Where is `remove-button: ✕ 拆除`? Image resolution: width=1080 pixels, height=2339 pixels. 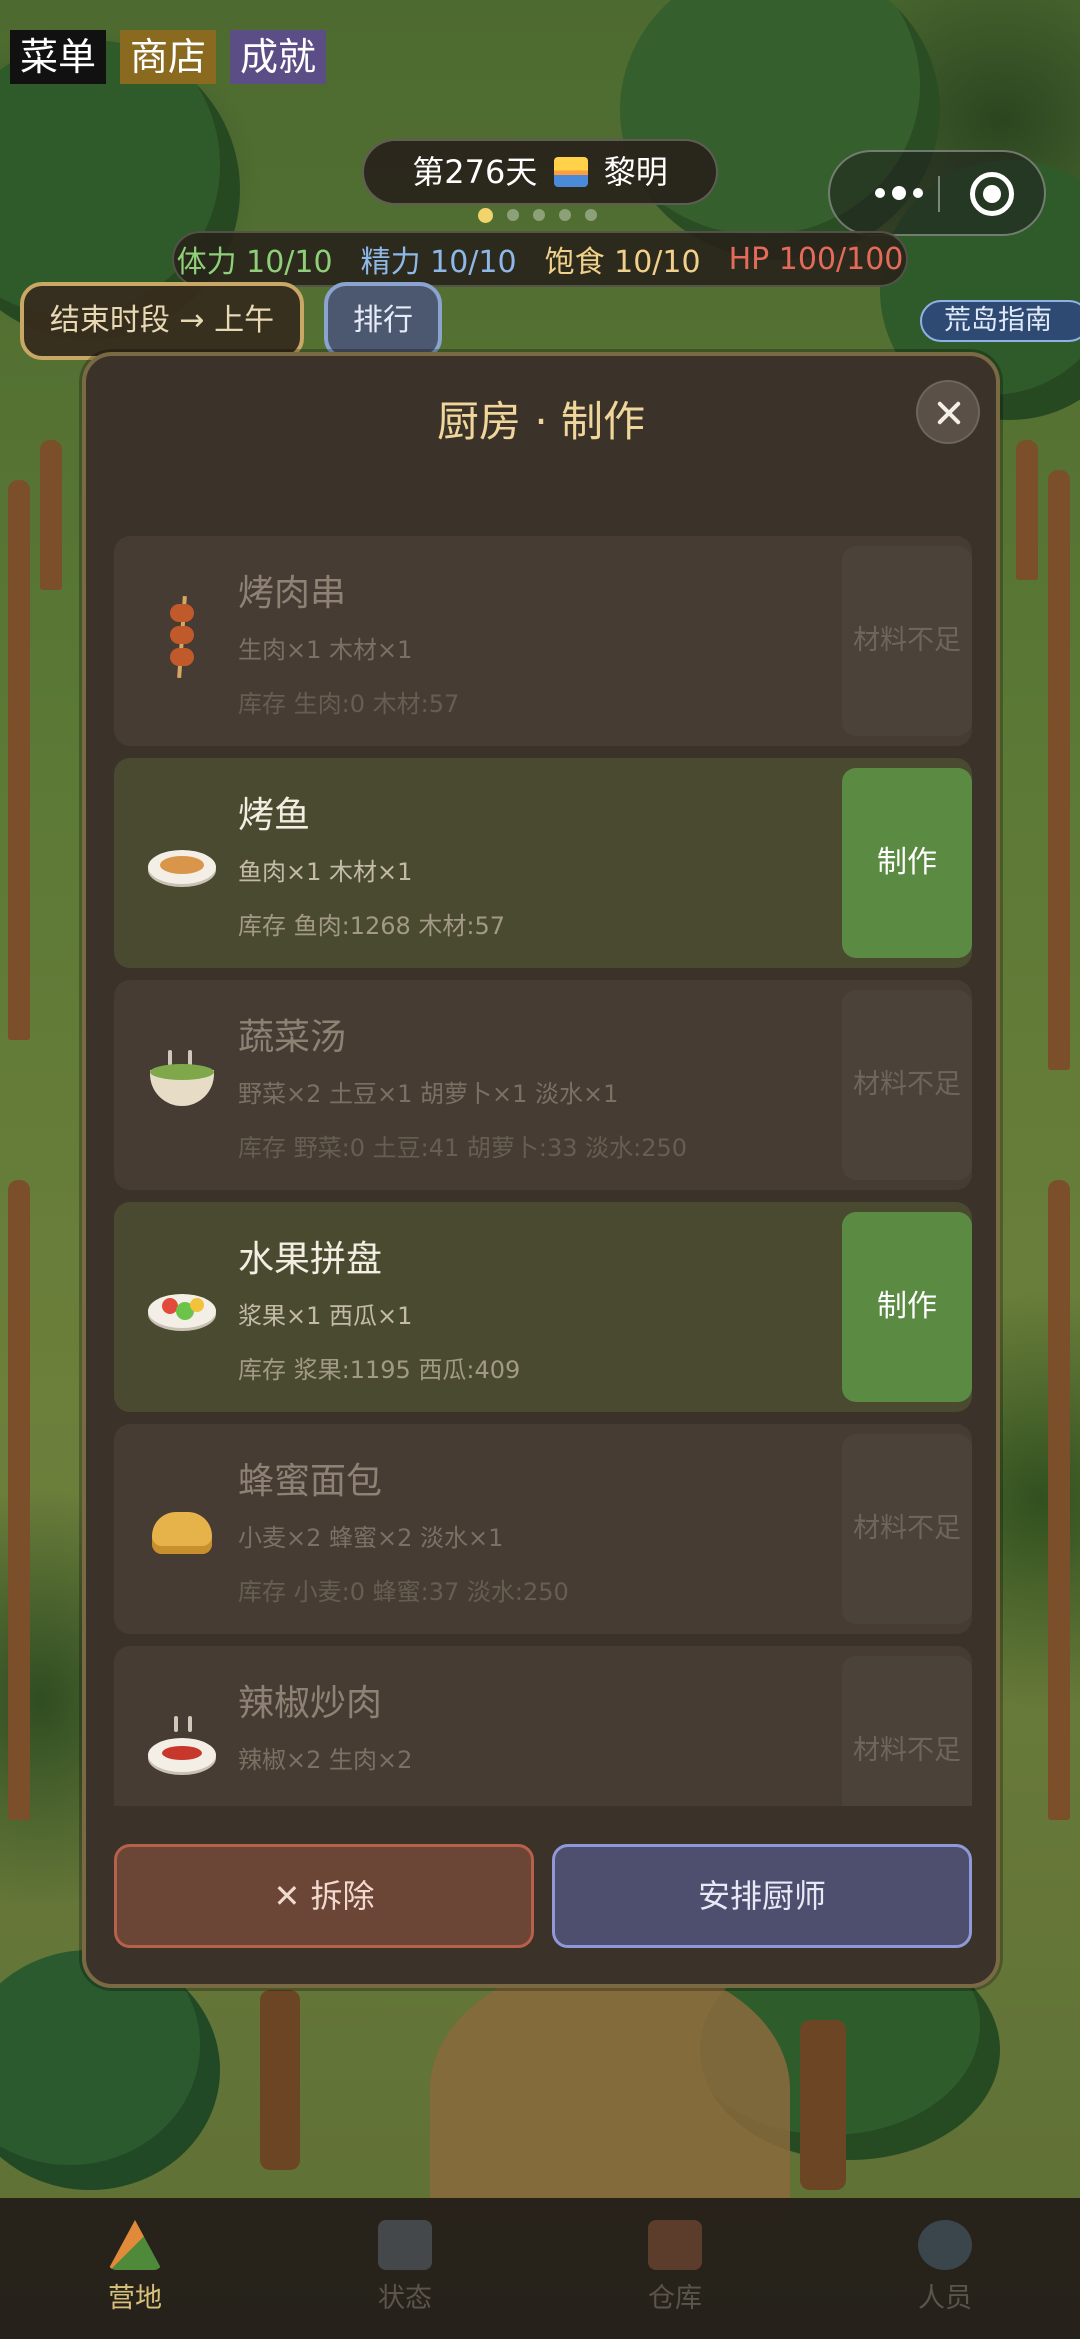
remove-button: ✕ 拆除 is located at coordinates (324, 1896).